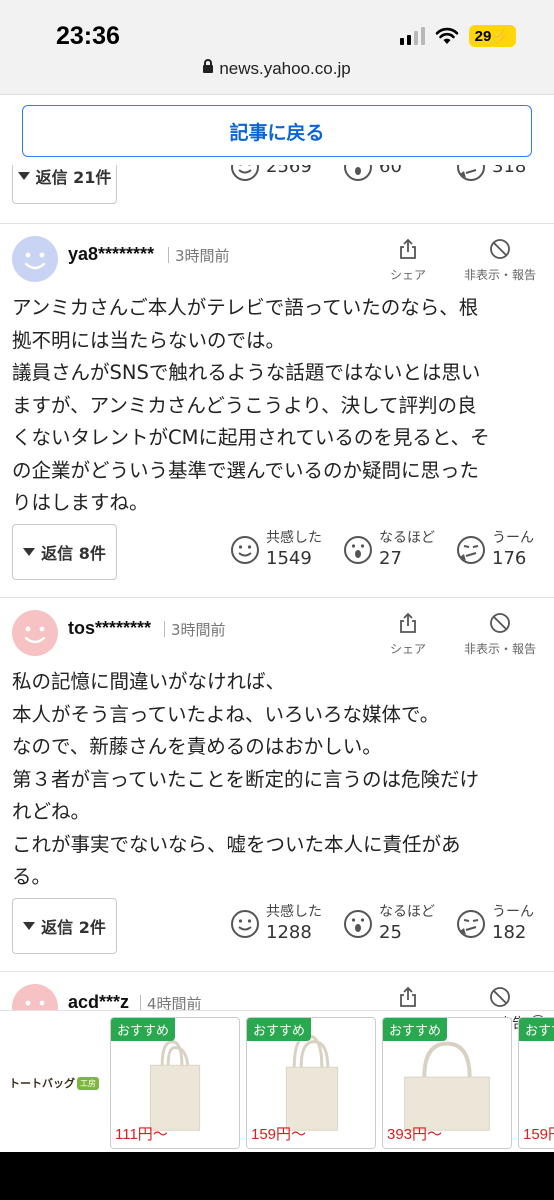  What do you see at coordinates (208, 65) in the screenshot?
I see `lock-icon` at bounding box center [208, 65].